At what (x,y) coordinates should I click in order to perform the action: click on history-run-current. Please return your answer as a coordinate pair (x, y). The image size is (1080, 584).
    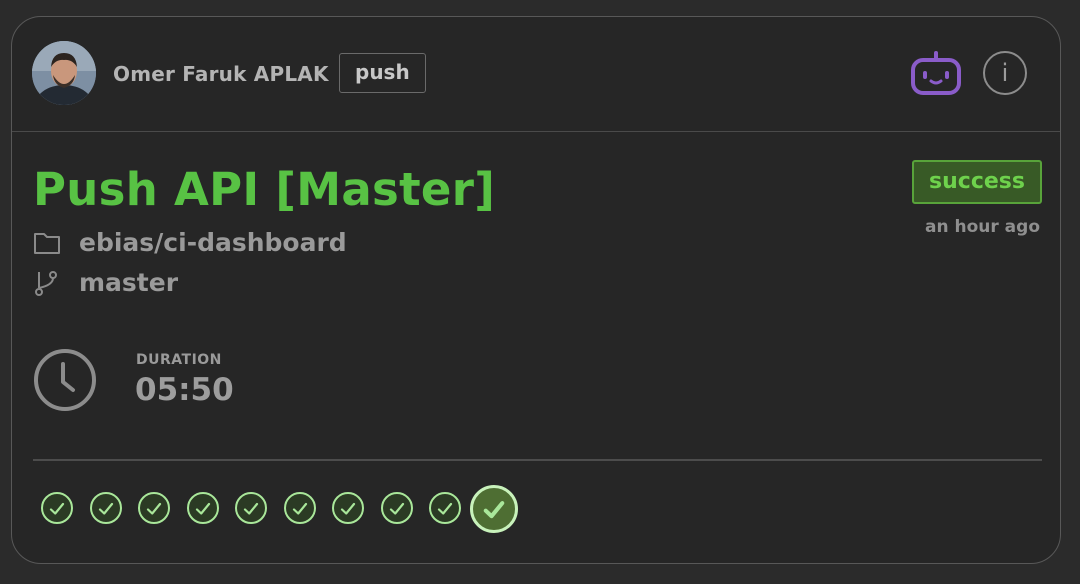
    Looking at the image, I should click on (493, 509).